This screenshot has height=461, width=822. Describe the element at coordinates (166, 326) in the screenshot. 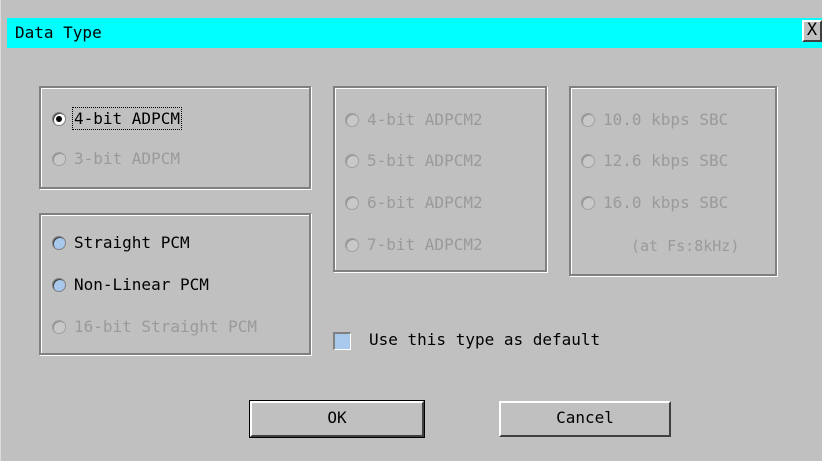

I see `radio-label: 16-bit Straight PCM` at that location.